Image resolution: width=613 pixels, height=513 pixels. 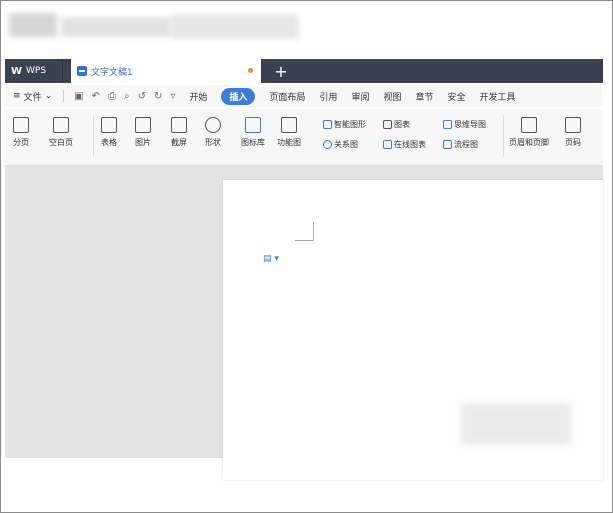 I want to click on margin-corner-mark, so click(x=304, y=231).